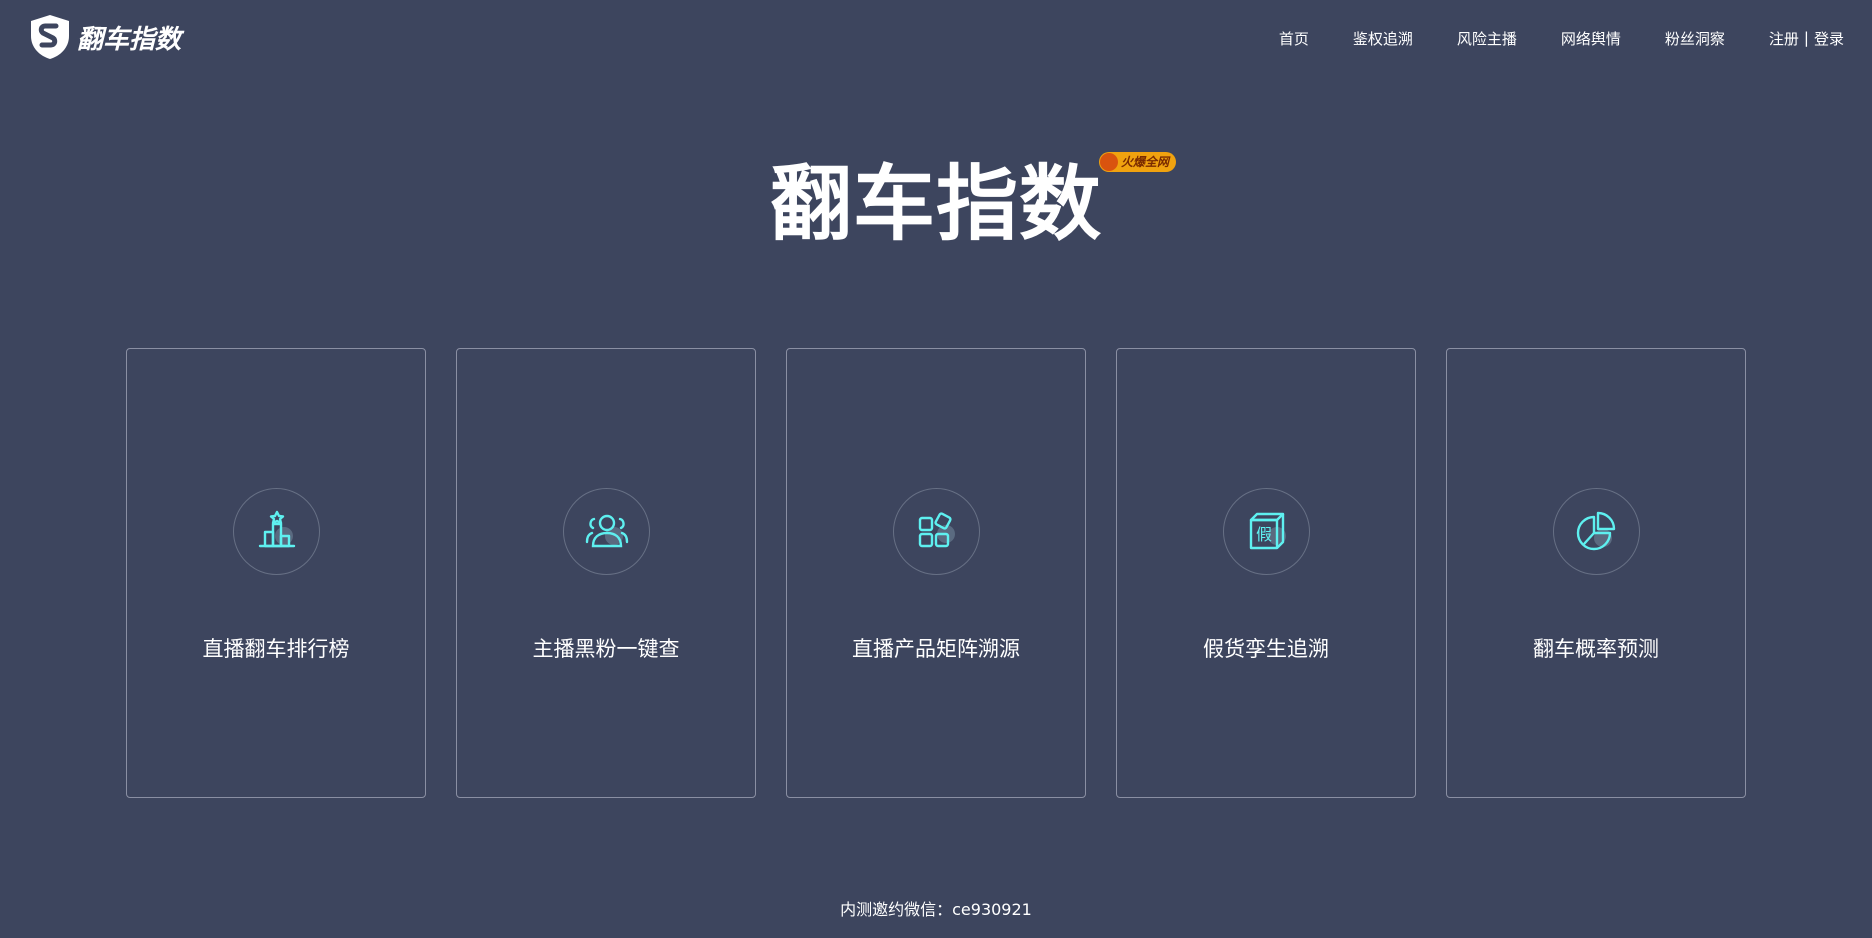 This screenshot has width=1872, height=938. I want to click on users-group-icon, so click(606, 531).